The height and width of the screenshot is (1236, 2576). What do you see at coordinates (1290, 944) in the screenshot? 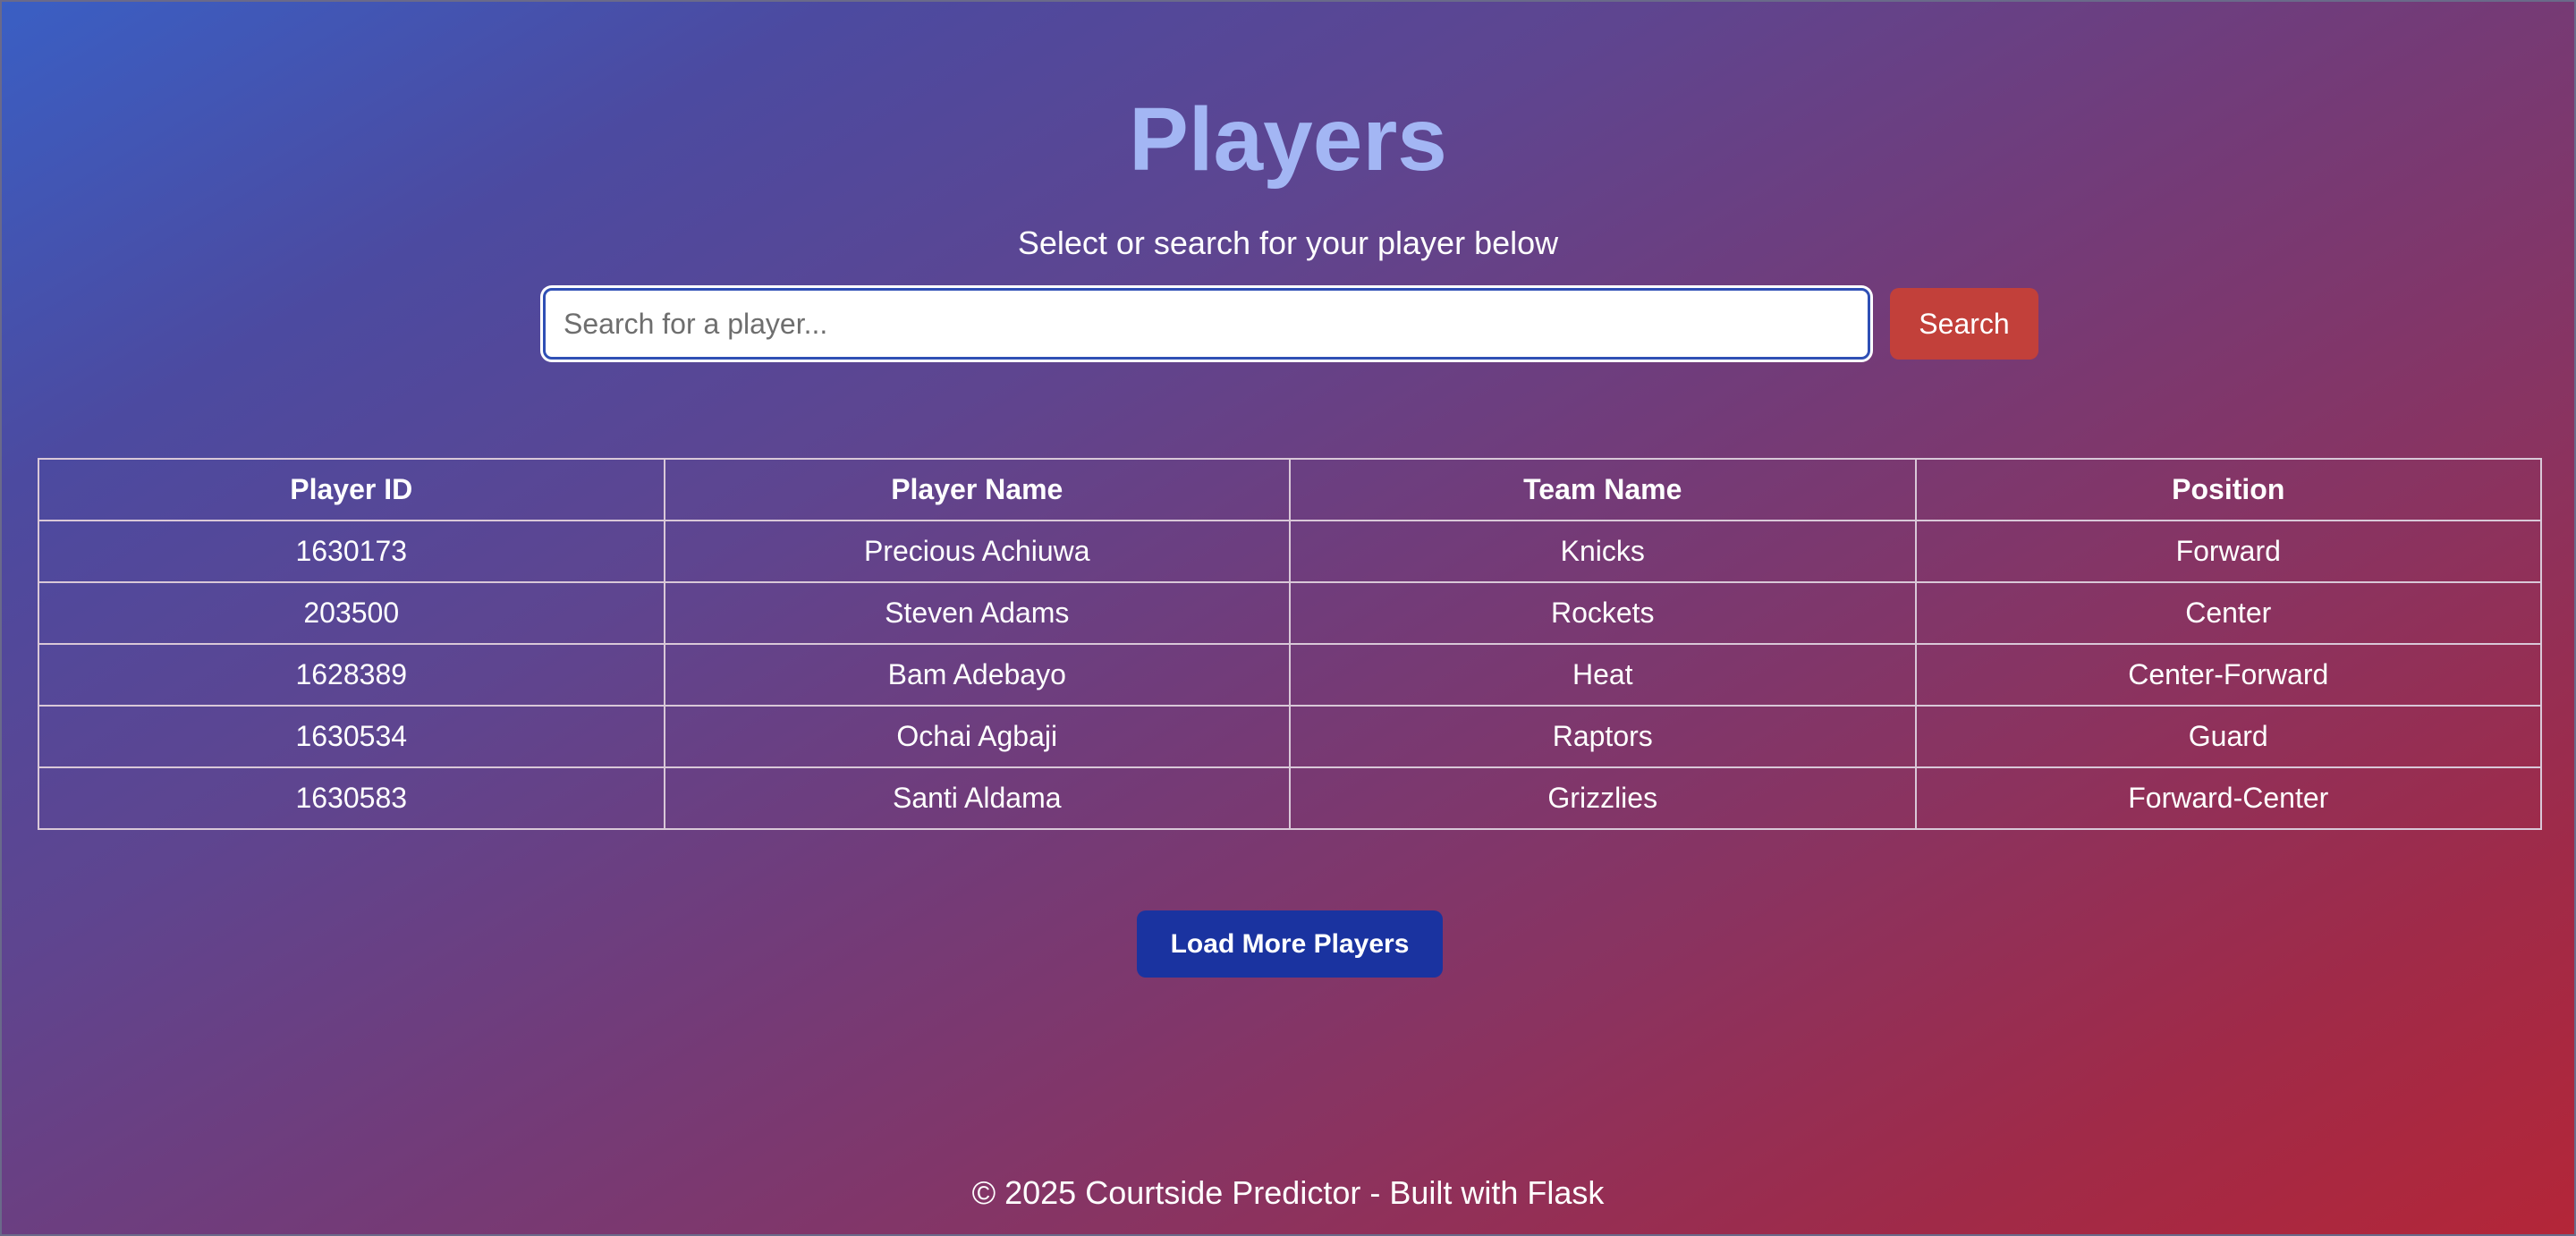
I see `load-more-players-button: Load More Players` at bounding box center [1290, 944].